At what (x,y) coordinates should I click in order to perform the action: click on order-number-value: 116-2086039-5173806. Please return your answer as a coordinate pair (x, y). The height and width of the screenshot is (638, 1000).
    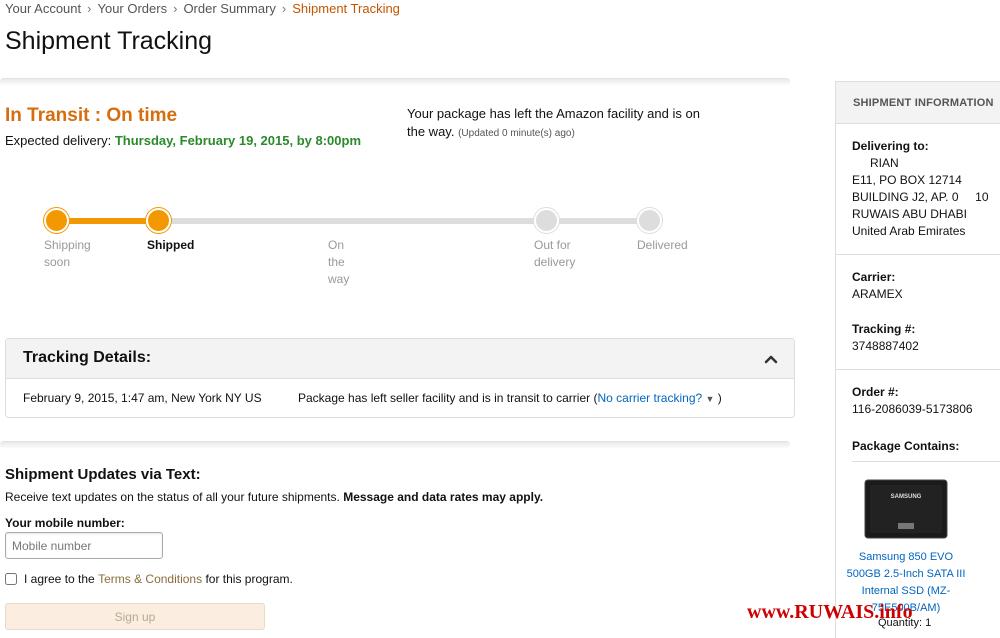
    Looking at the image, I should click on (912, 409).